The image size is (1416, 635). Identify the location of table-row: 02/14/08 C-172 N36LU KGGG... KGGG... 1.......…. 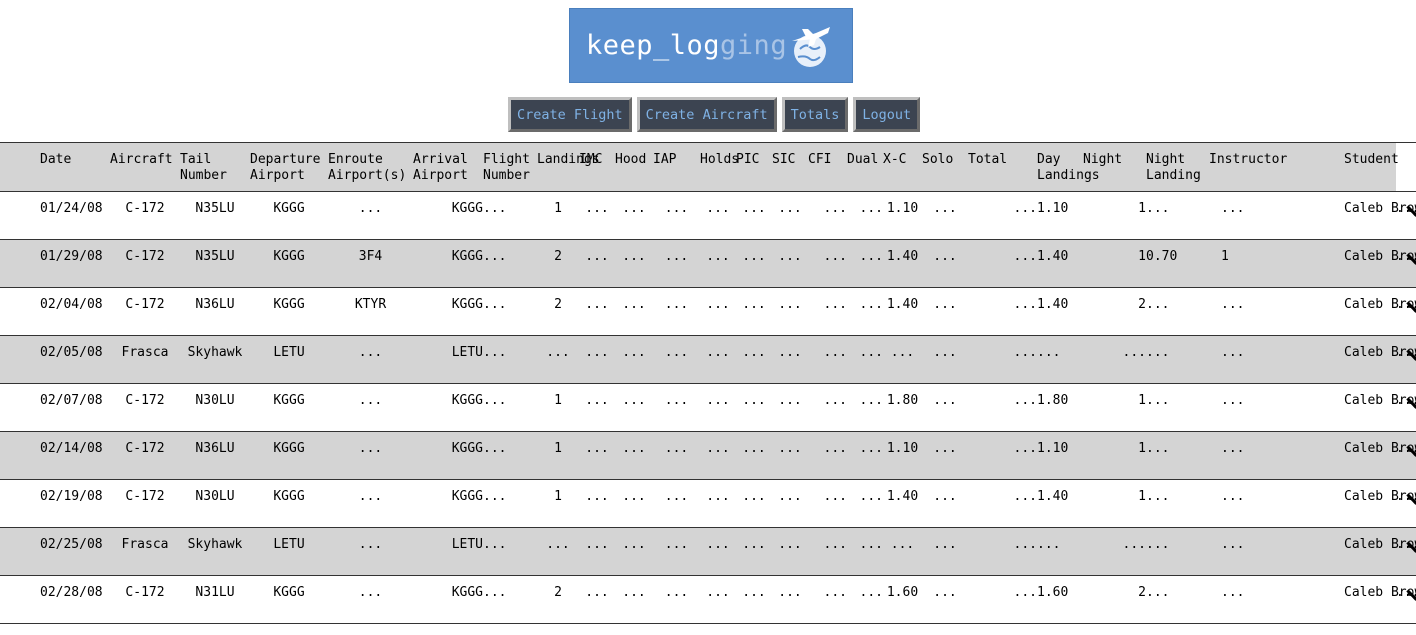
(708, 455).